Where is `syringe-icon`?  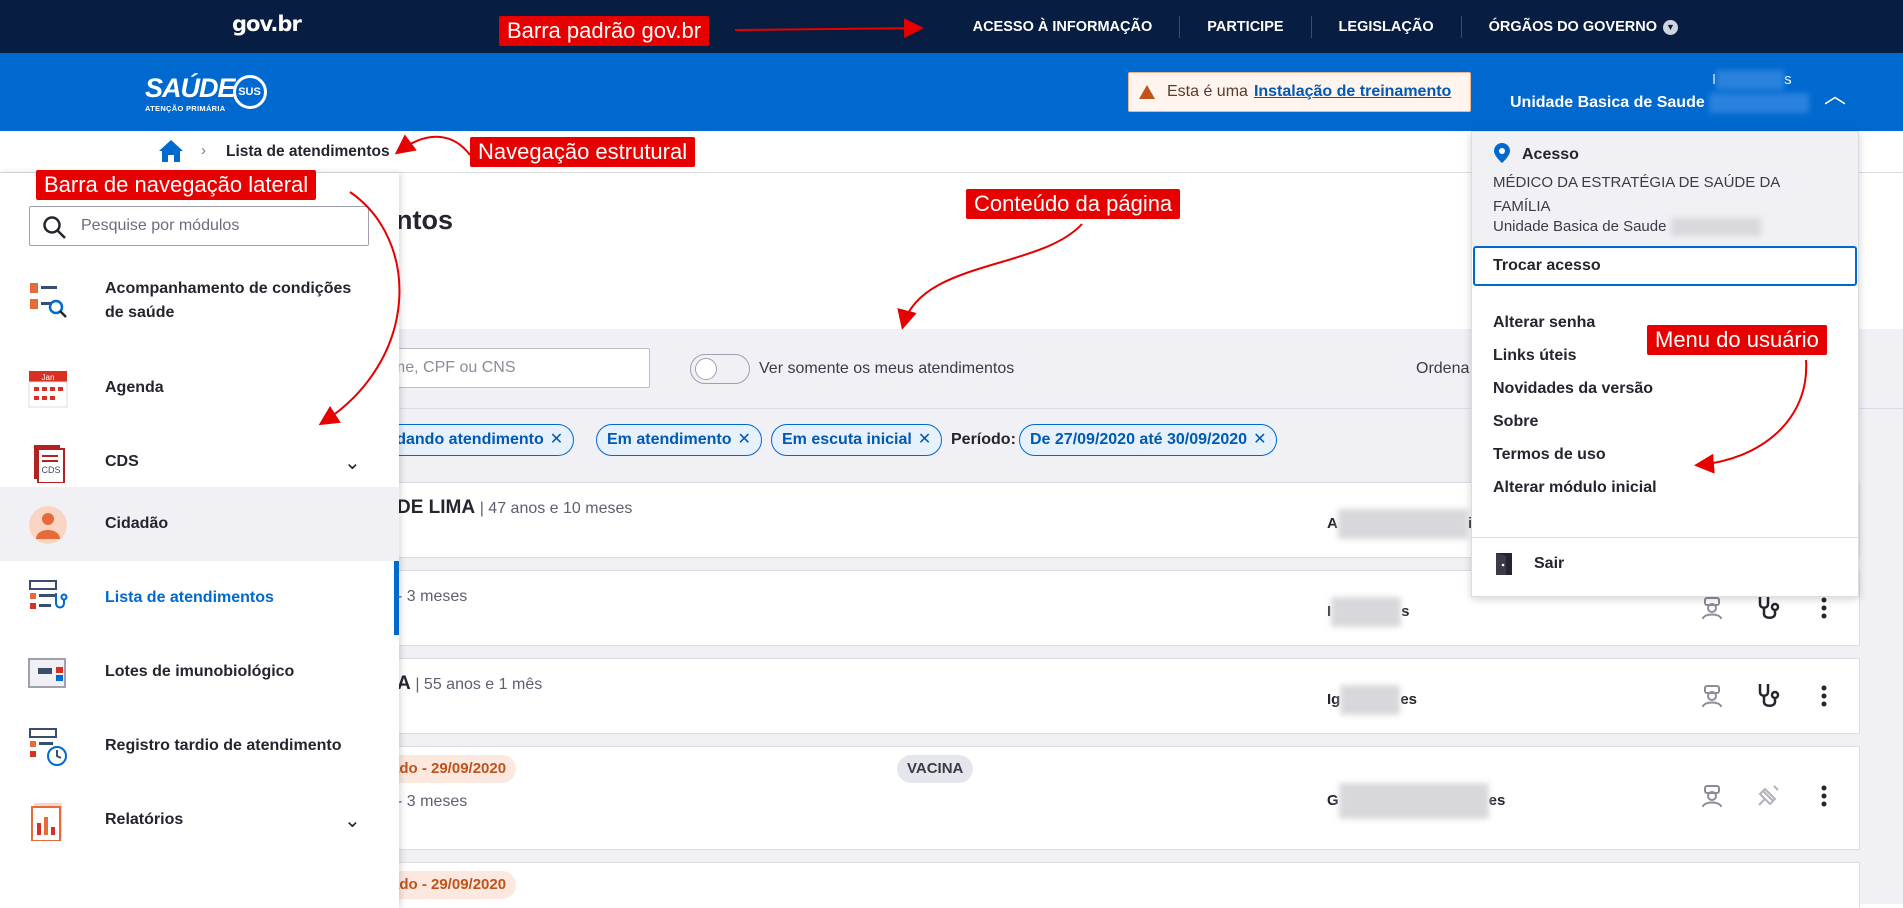
syringe-icon is located at coordinates (1768, 796).